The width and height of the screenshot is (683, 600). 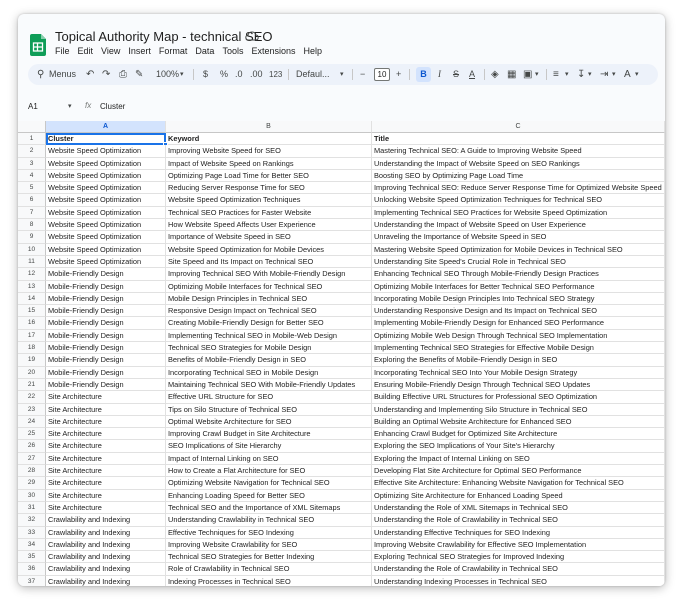 I want to click on menu-view: View, so click(x=110, y=51).